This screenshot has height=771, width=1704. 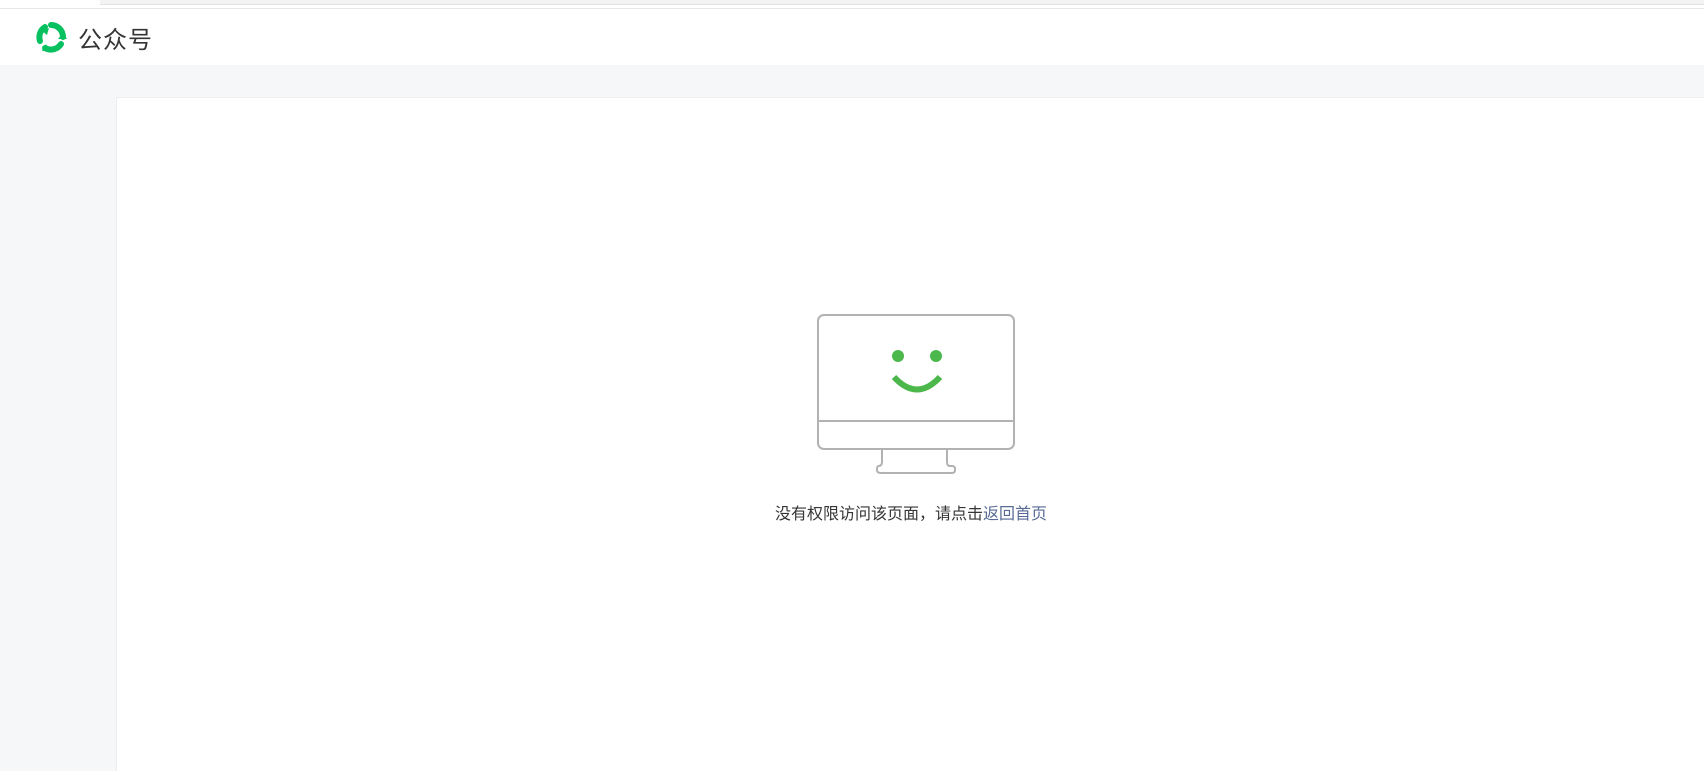 I want to click on smiling-monitor-icon, so click(x=917, y=396).